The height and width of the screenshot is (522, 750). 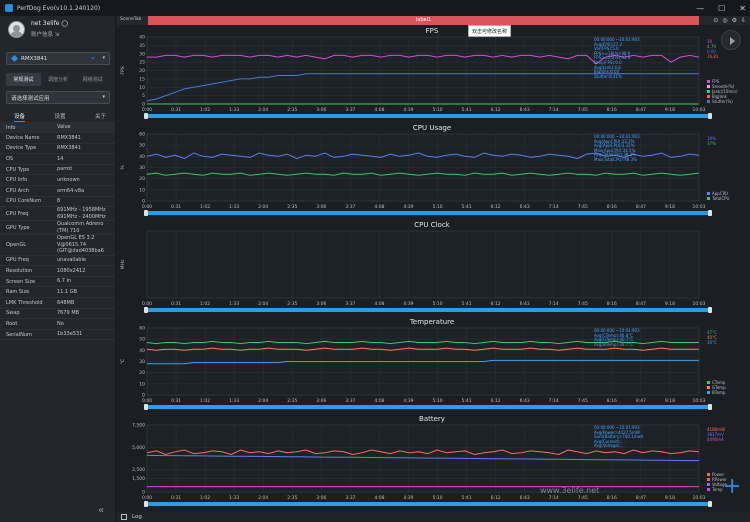 What do you see at coordinates (49, 34) in the screenshot?
I see `account-info-link: 账户信息 ⇲` at bounding box center [49, 34].